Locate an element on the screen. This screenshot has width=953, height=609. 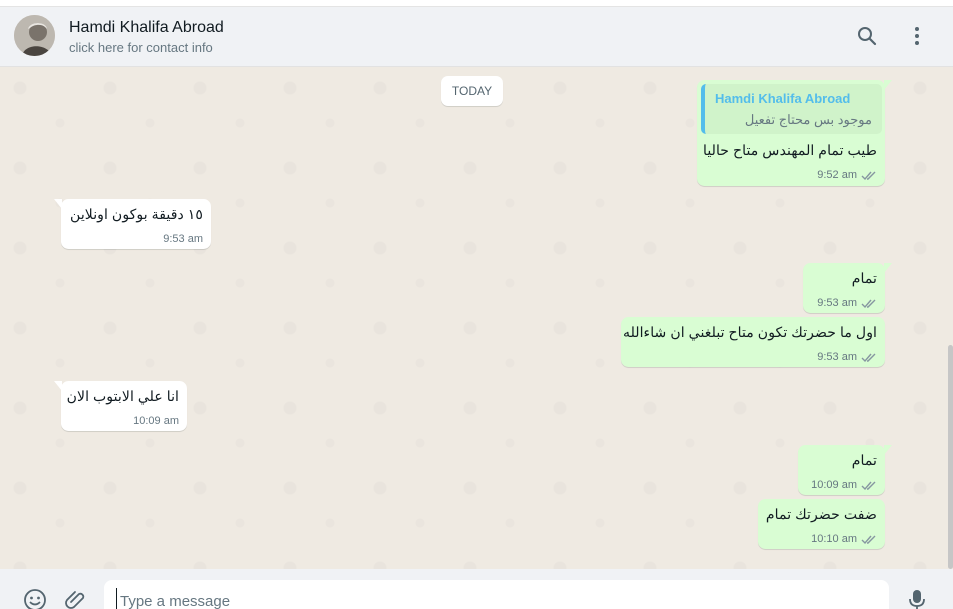
day-divider: TODAY is located at coordinates (472, 91).